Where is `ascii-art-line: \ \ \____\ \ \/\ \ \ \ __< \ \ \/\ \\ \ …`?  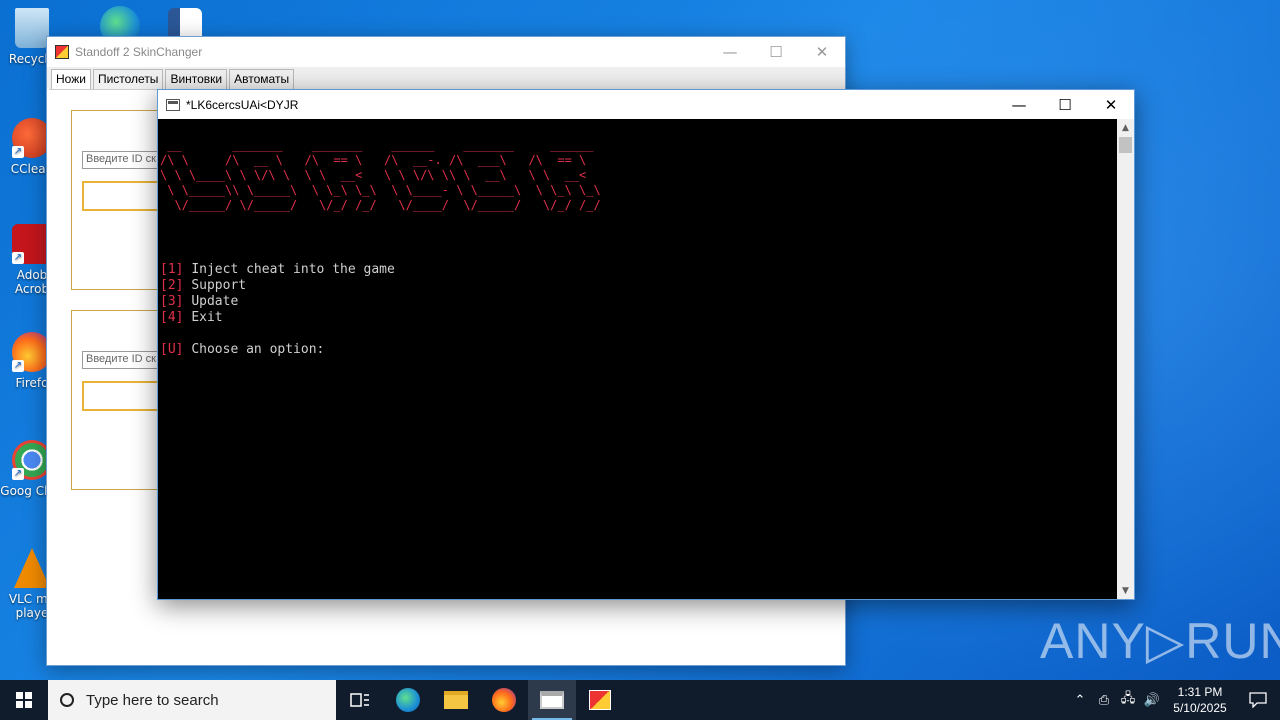 ascii-art-line: \ \ \____\ \ \/\ \ \ \ __< \ \ \/\ \\ \ … is located at coordinates (373, 175).